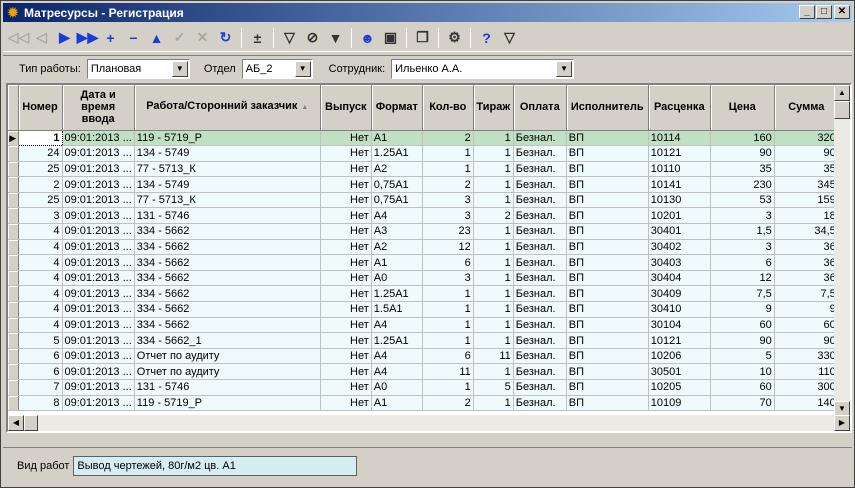  What do you see at coordinates (679, 309) in the screenshot?
I see `table-cell: 30410` at bounding box center [679, 309].